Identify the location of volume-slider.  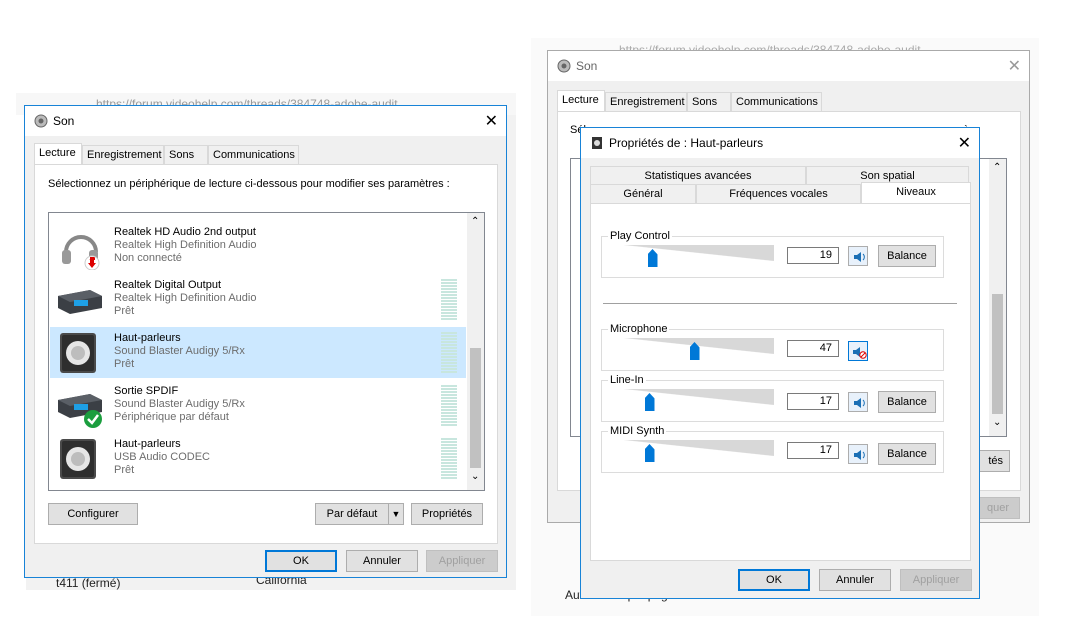
(699, 253).